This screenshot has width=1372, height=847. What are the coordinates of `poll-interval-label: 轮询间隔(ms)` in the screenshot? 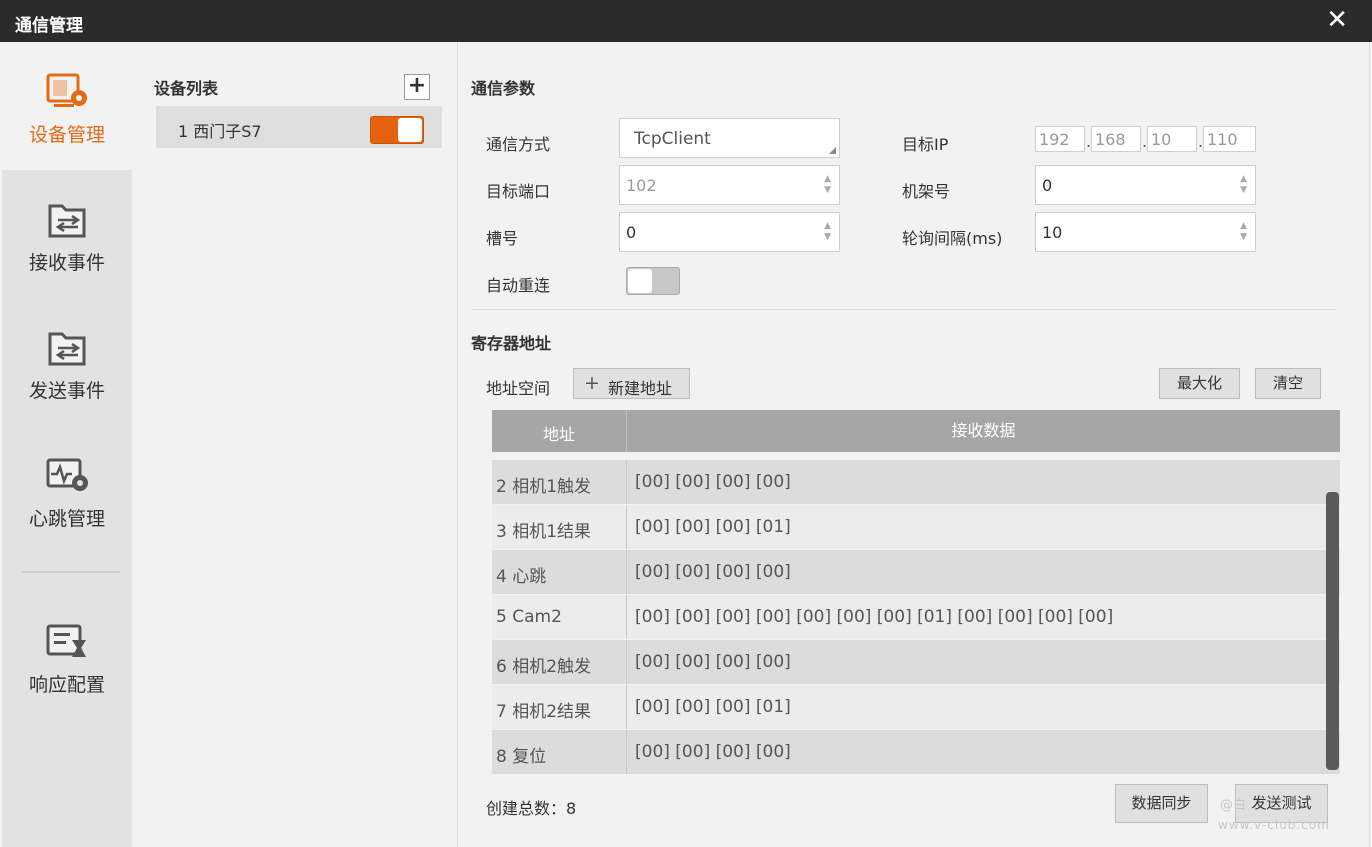 It's located at (952, 238).